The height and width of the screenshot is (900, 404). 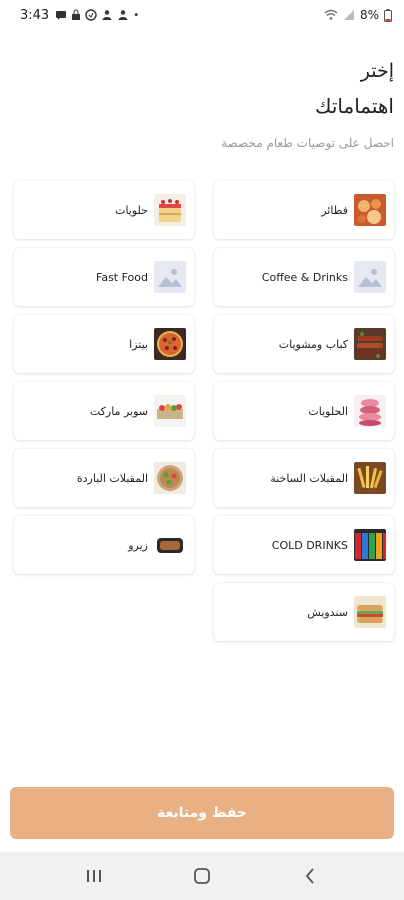 I want to click on macarons-photo, so click(x=370, y=411).